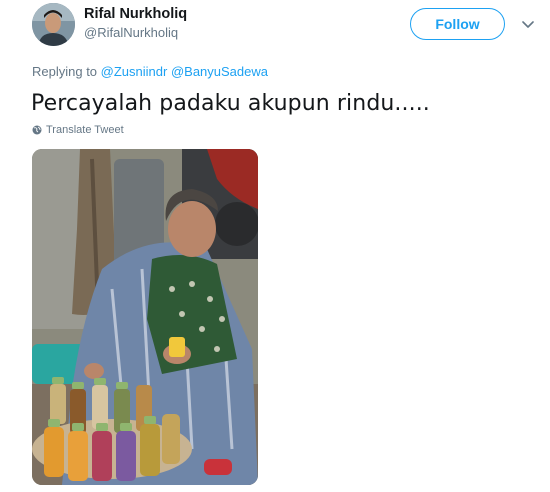 Image resolution: width=550 pixels, height=492 pixels. What do you see at coordinates (457, 24) in the screenshot?
I see `follow-button: Follow` at bounding box center [457, 24].